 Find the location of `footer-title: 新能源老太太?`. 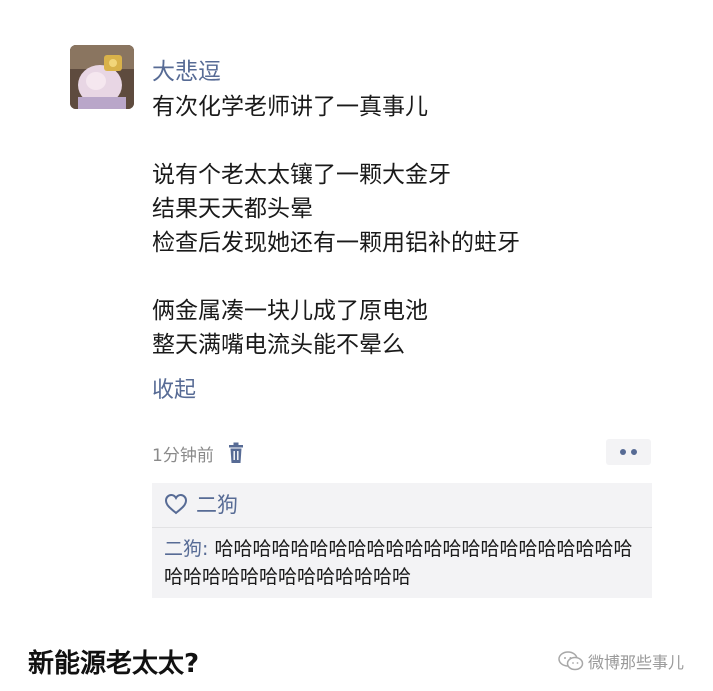

footer-title: 新能源老太太? is located at coordinates (114, 664).